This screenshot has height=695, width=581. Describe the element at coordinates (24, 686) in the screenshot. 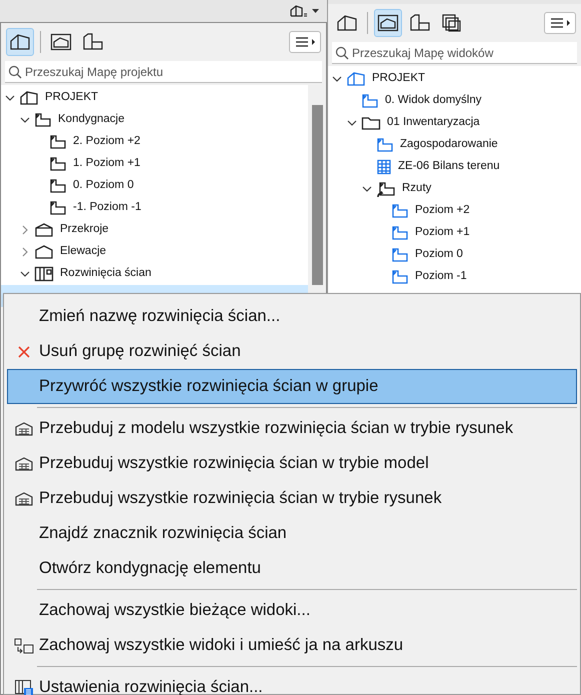

I see `wall-layout-settings-icon` at that location.